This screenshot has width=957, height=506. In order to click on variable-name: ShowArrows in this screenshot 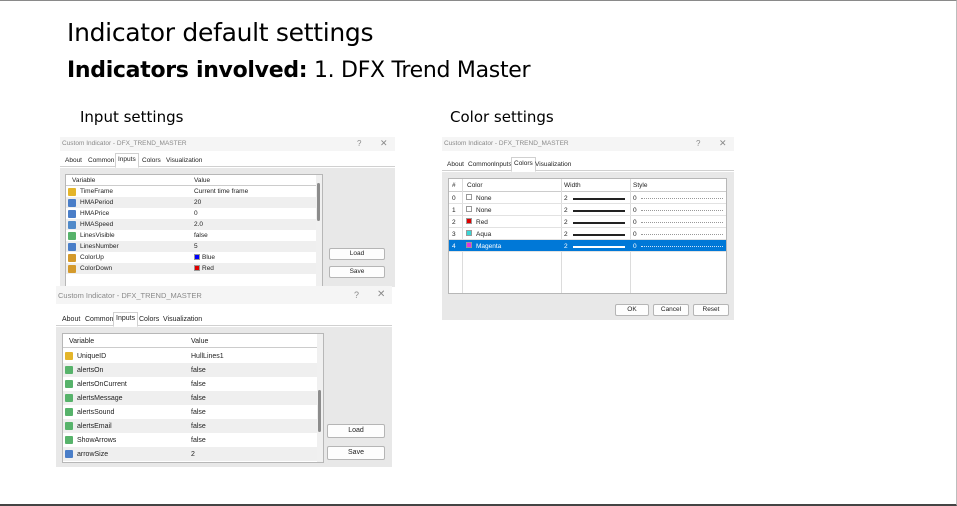, I will do `click(97, 440)`.